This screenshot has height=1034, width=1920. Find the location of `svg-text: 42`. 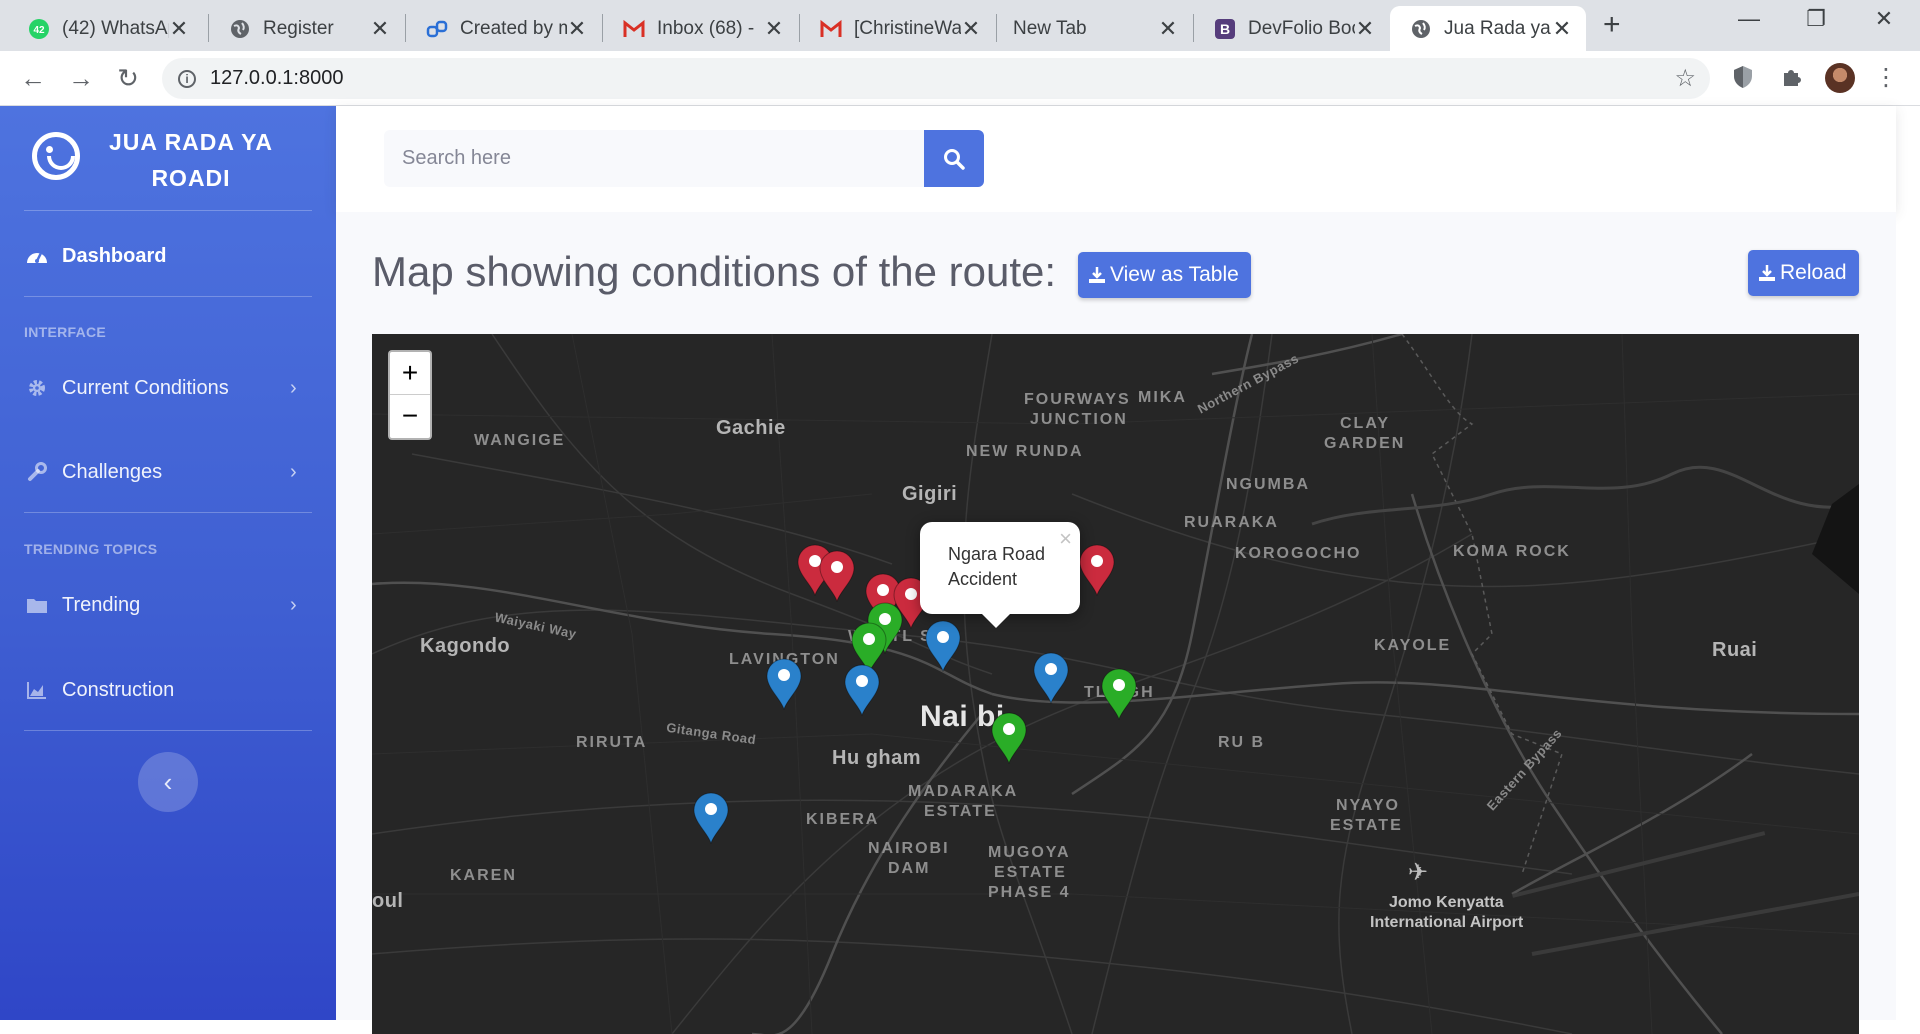

svg-text: 42 is located at coordinates (39, 30).